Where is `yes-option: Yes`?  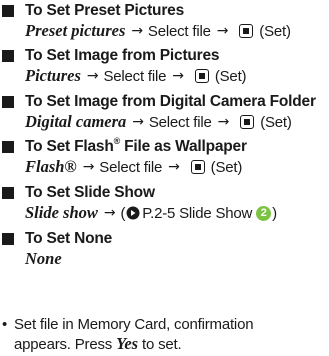 yes-option: Yes is located at coordinates (127, 343).